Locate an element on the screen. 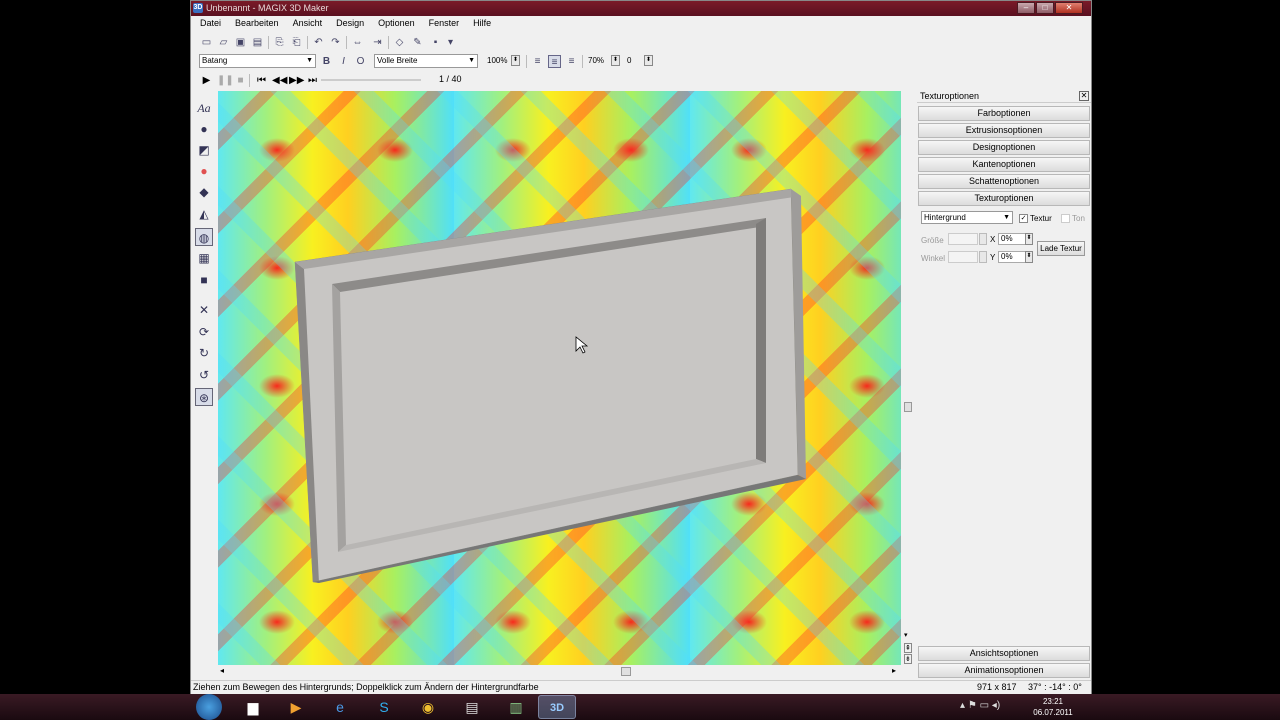 The image size is (1280, 720). save-icon: ▣ is located at coordinates (240, 42).